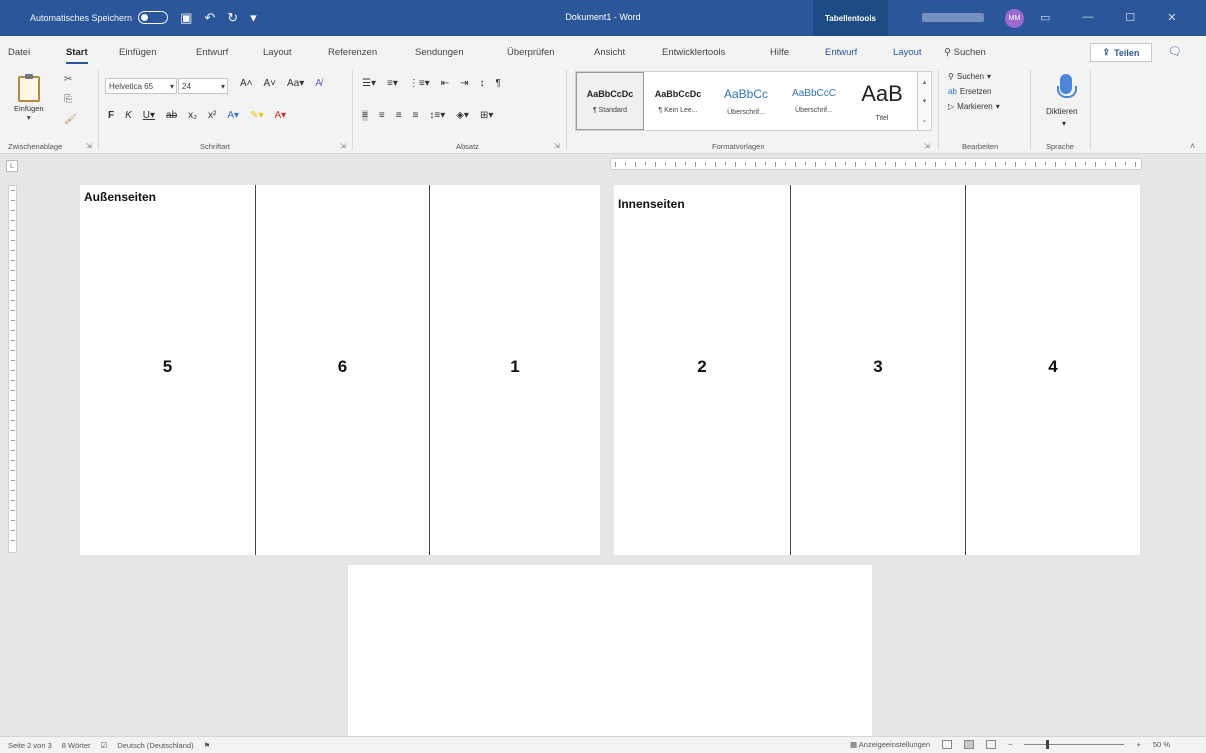 Image resolution: width=1206 pixels, height=753 pixels. I want to click on font-name-combo: Helvetica 65 ▾, so click(141, 86).